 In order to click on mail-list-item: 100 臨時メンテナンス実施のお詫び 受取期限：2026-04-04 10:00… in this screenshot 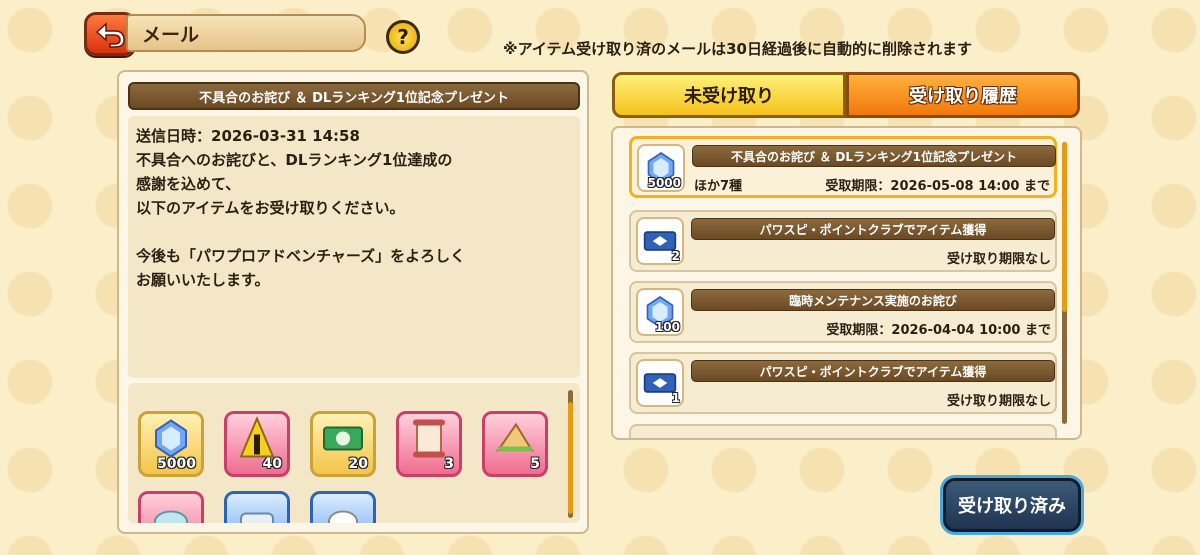, I will do `click(843, 312)`.